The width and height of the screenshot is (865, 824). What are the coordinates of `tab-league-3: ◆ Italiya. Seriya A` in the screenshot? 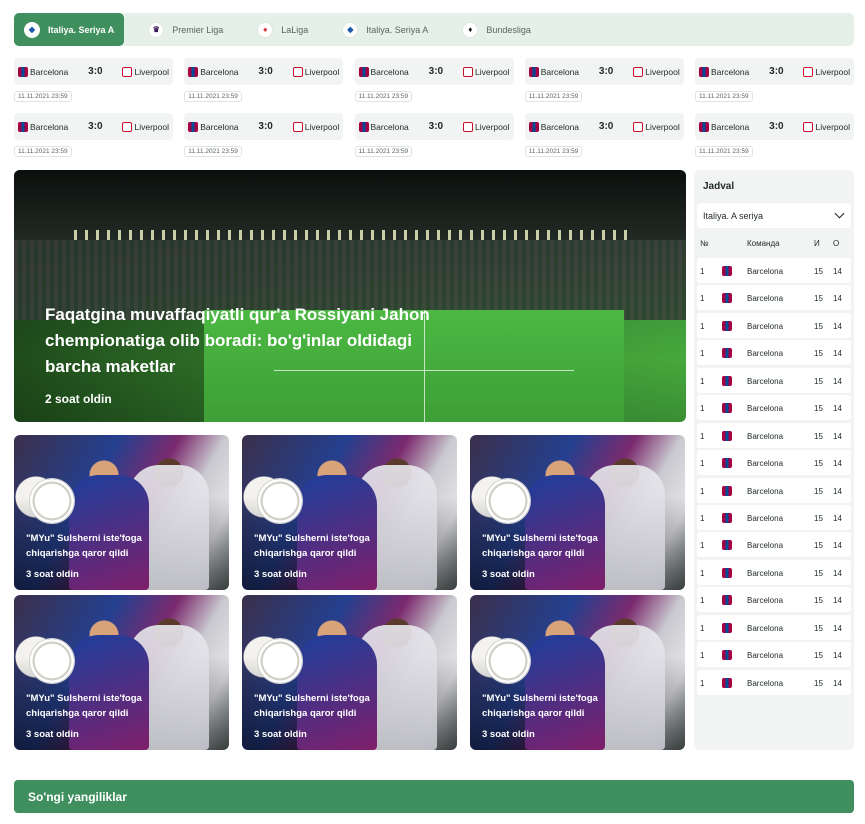 It's located at (385, 29).